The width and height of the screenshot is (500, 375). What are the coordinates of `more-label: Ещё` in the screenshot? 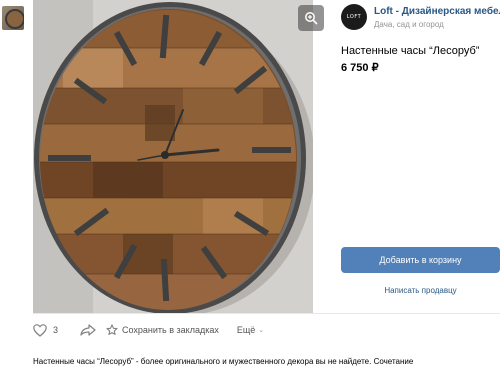 It's located at (246, 330).